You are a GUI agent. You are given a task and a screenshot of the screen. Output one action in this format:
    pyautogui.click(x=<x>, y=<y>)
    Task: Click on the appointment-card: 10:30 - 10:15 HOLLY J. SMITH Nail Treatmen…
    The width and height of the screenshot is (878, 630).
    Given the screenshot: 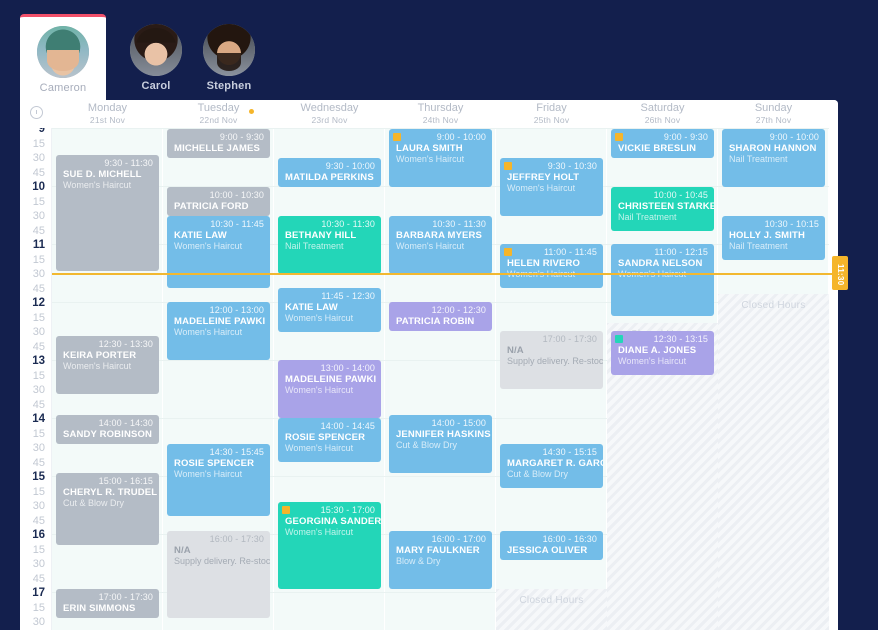 What is the action you would take?
    pyautogui.click(x=773, y=238)
    